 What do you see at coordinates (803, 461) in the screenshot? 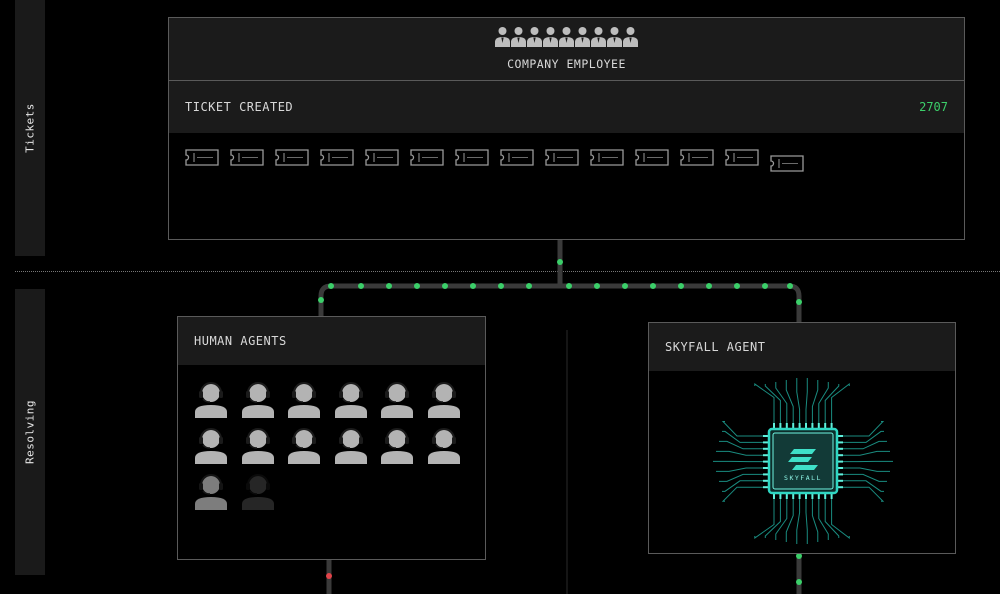
I see `skyfall-chip-icon: SKYFALL` at bounding box center [803, 461].